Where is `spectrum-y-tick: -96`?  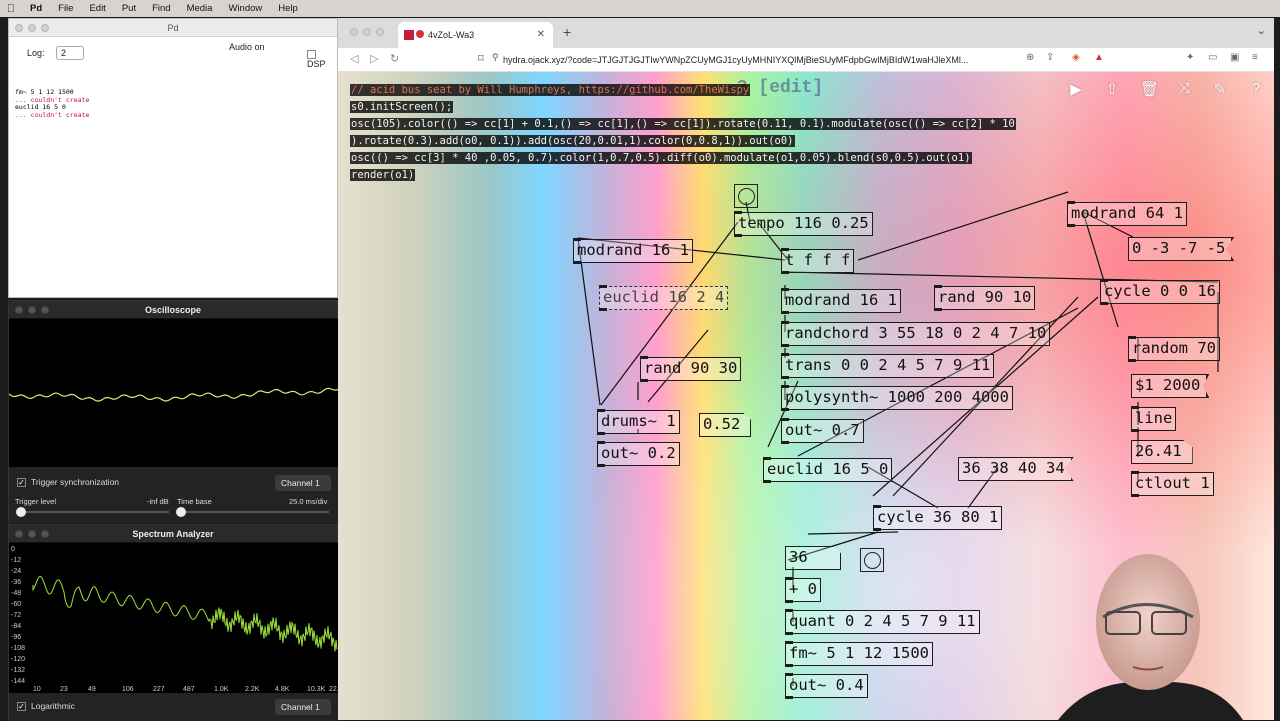 spectrum-y-tick: -96 is located at coordinates (16, 637).